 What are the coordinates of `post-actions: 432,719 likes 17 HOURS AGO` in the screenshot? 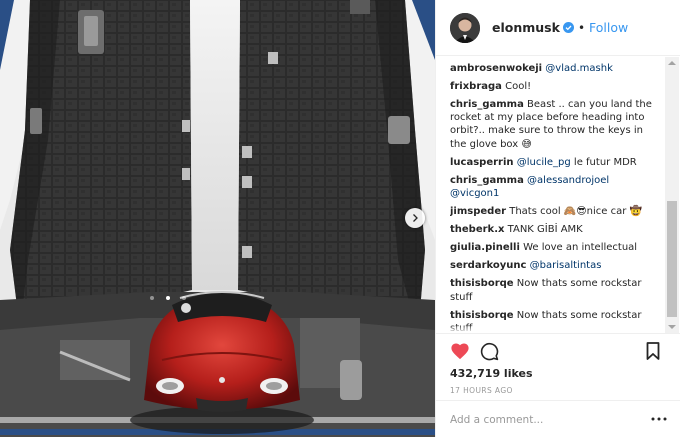 It's located at (558, 364).